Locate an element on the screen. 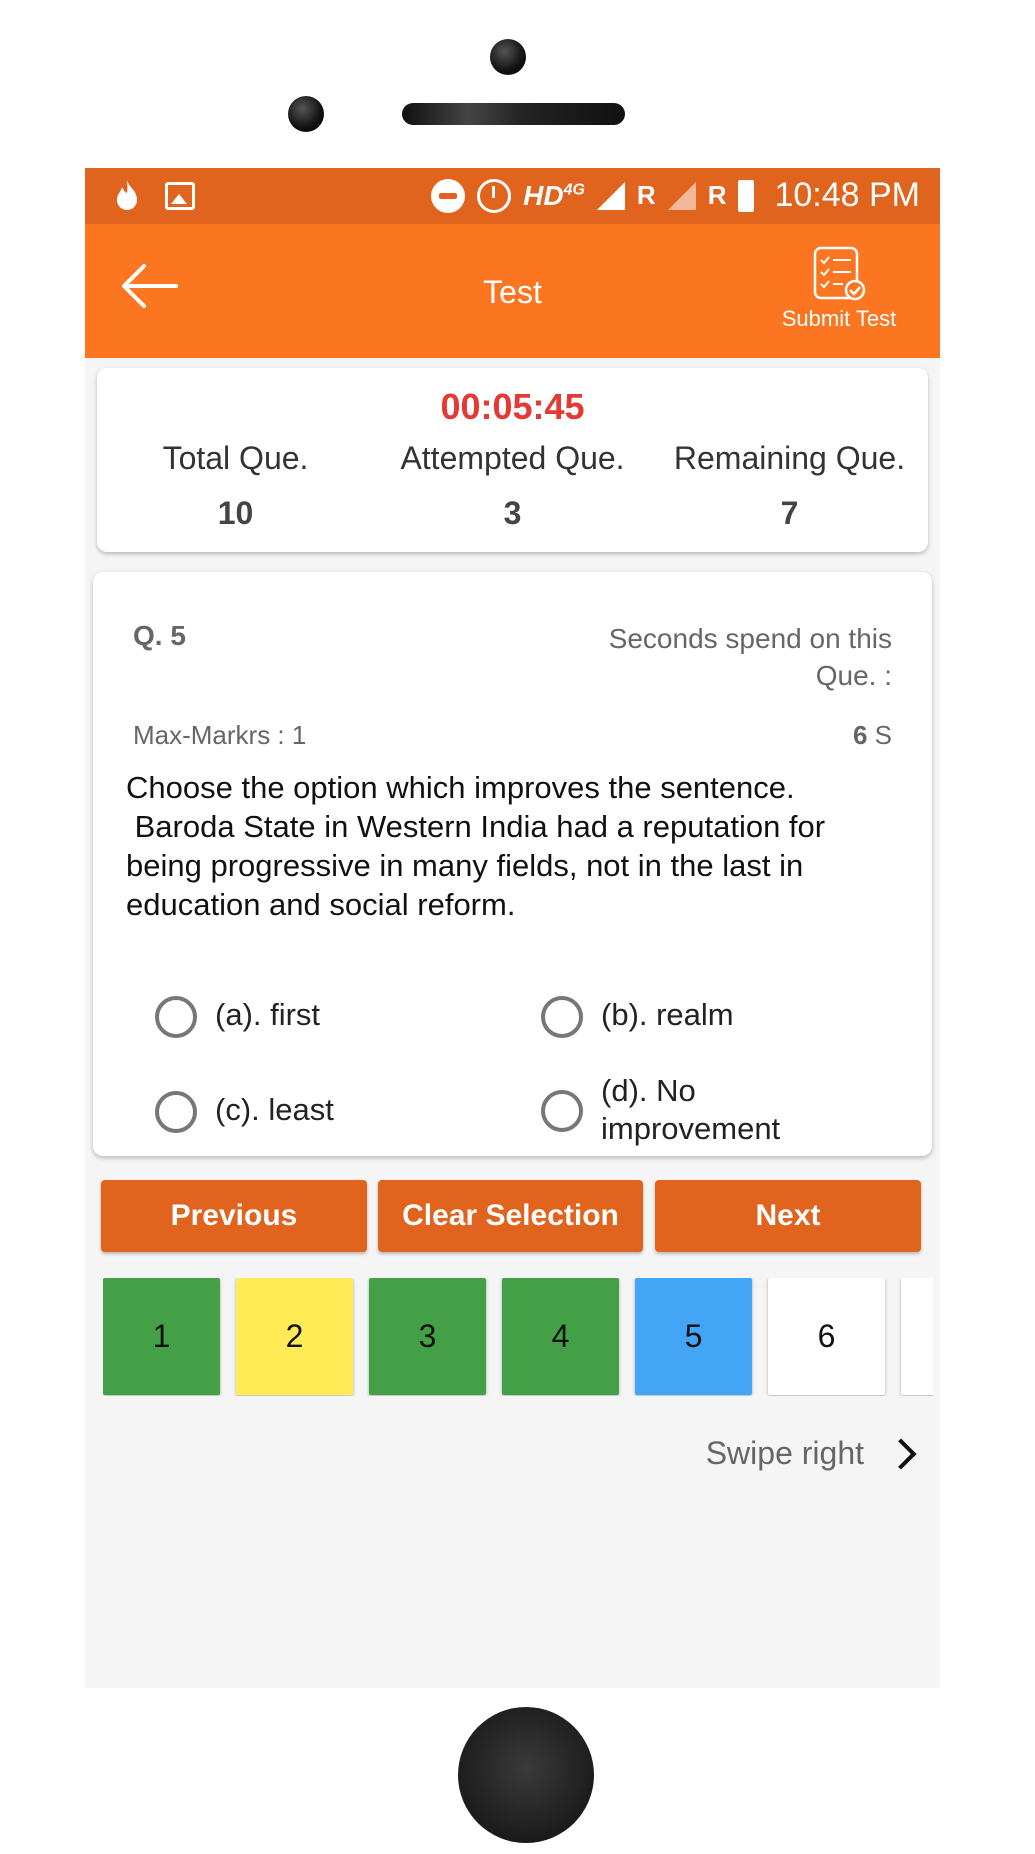 This screenshot has height=1854, width=1035. question-nav-item: 1 is located at coordinates (161, 1336).